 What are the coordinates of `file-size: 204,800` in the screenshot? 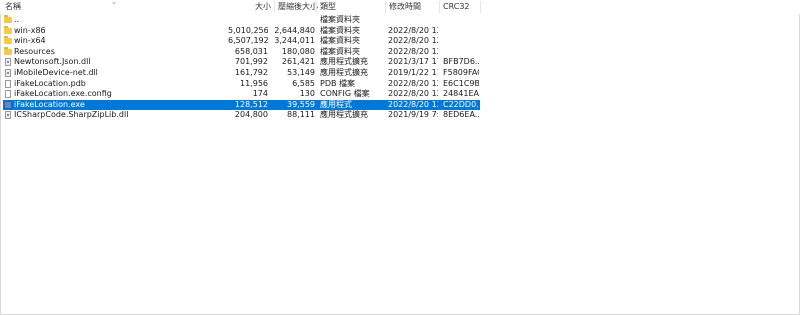 It's located at (251, 115).